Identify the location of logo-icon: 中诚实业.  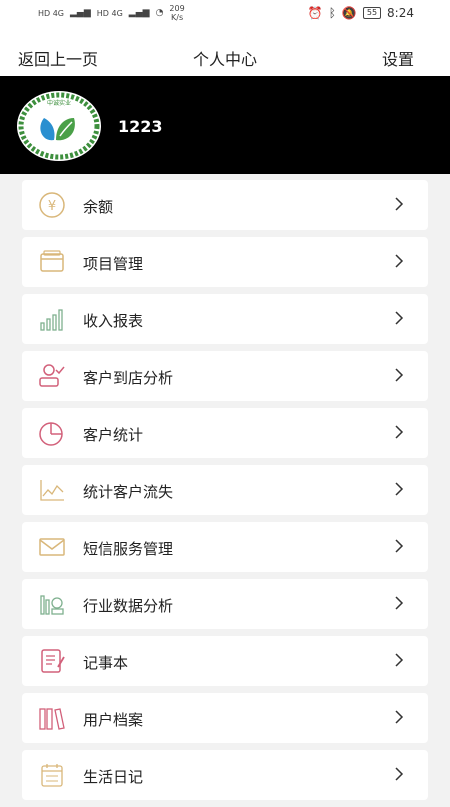
(59, 126).